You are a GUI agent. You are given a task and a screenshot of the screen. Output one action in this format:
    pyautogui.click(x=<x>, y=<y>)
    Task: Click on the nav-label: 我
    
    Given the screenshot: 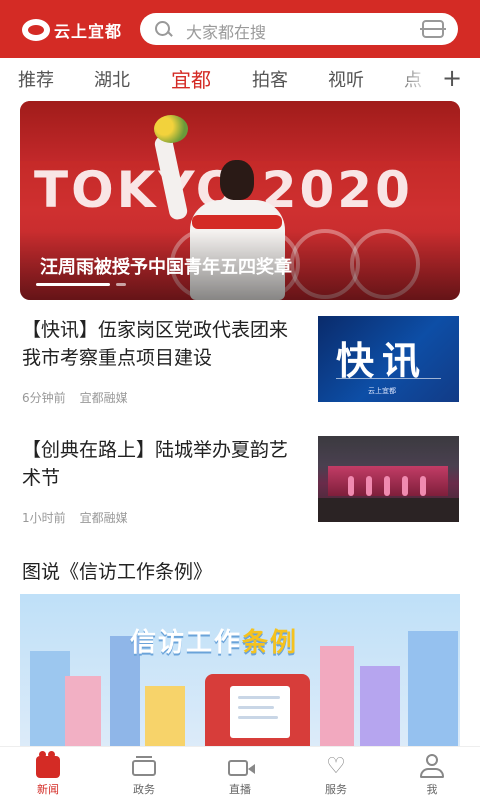 What is the action you would take?
    pyautogui.click(x=432, y=789)
    